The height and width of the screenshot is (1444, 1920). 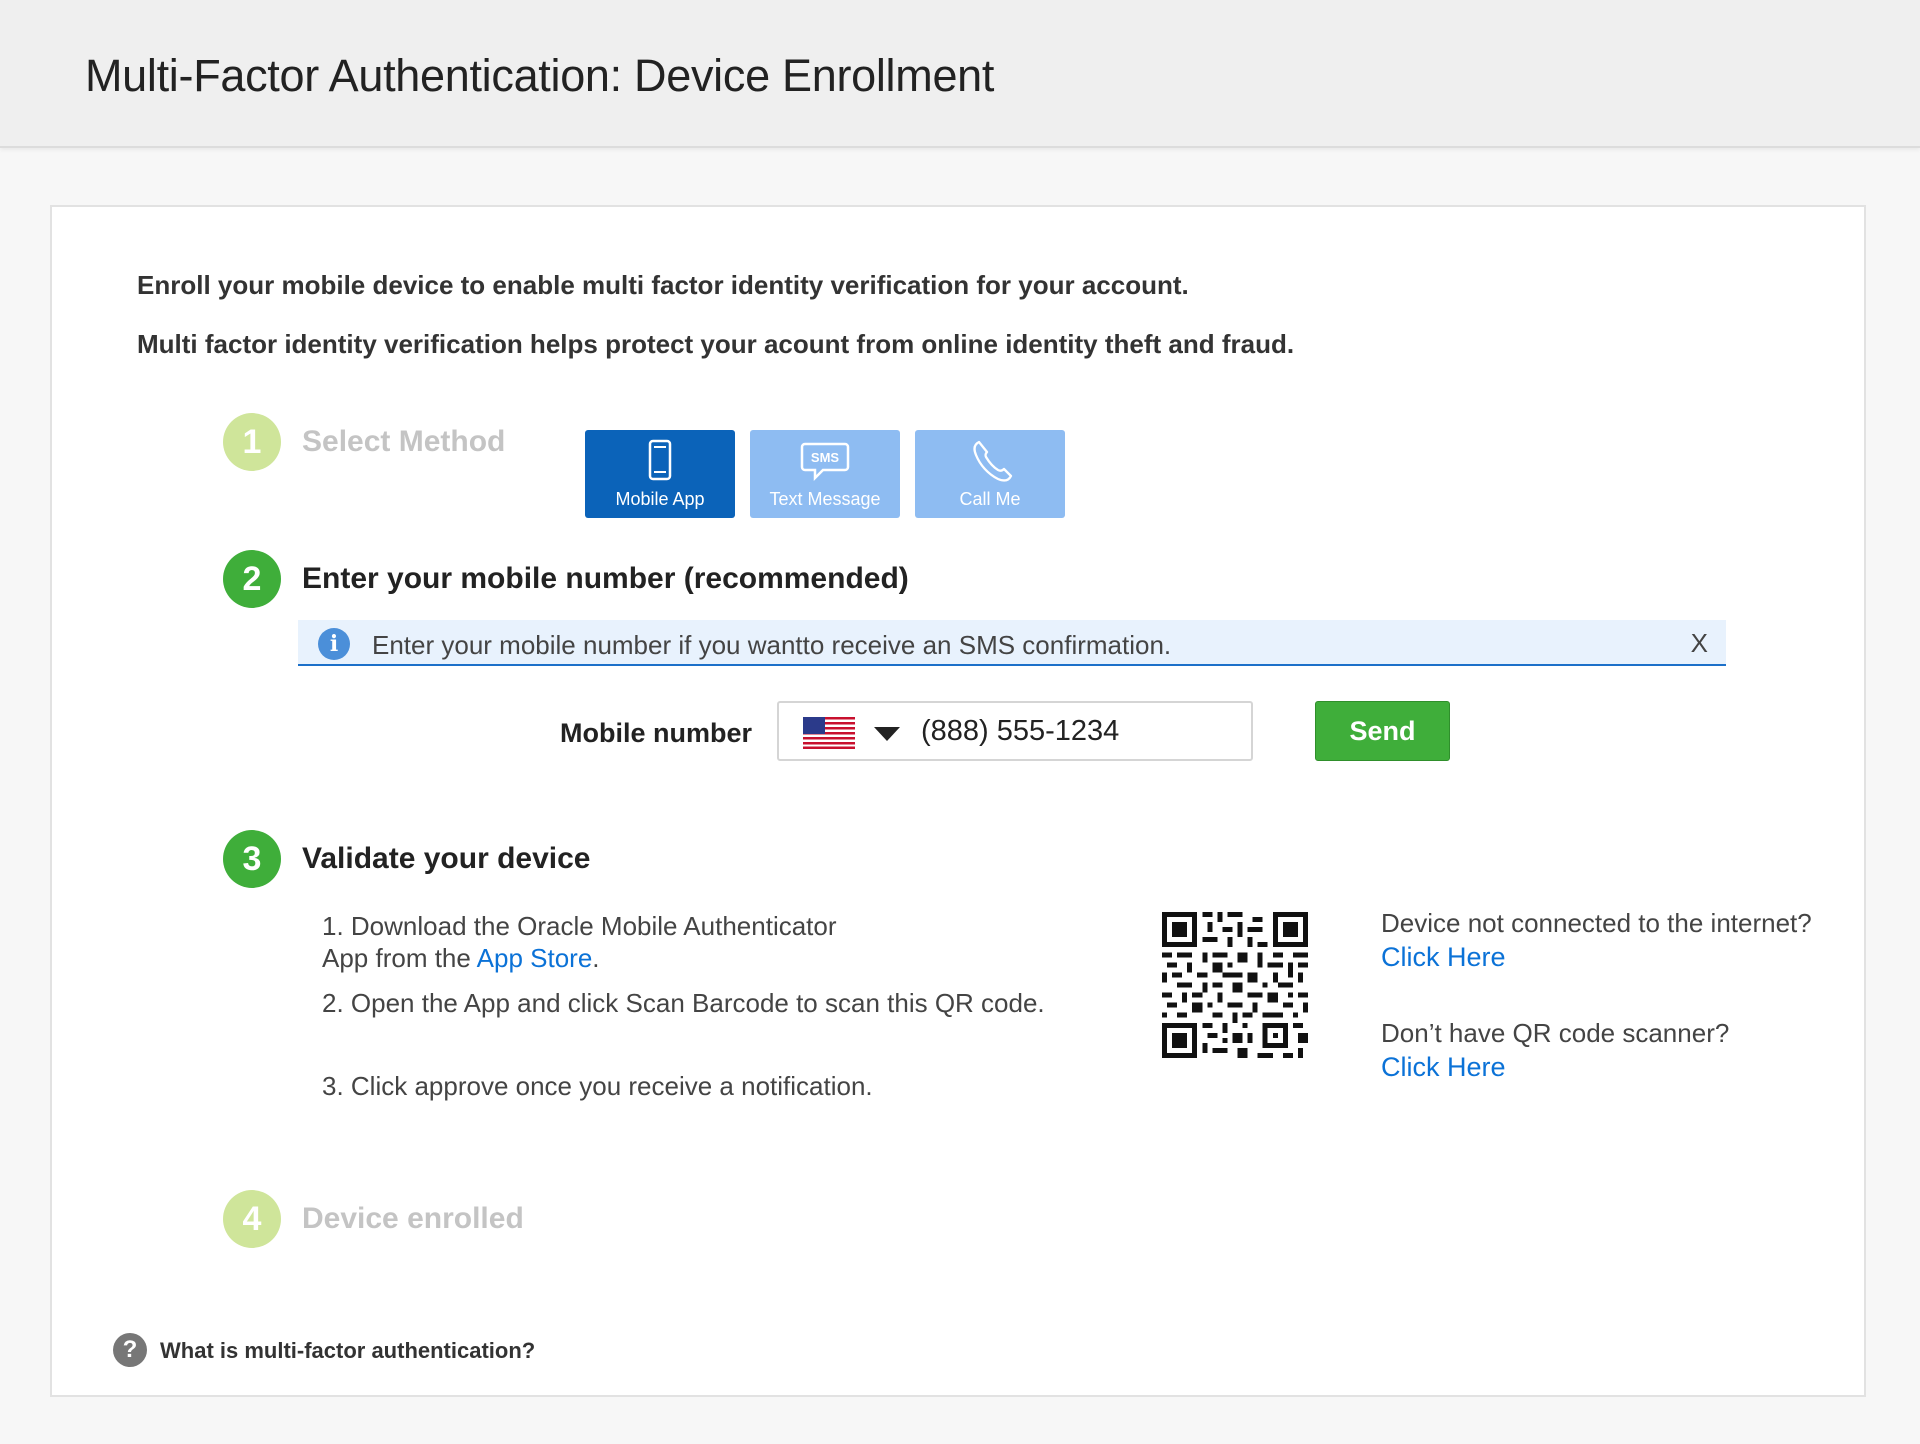 What do you see at coordinates (399, 958) in the screenshot?
I see `instruction-1-prefix: App from the` at bounding box center [399, 958].